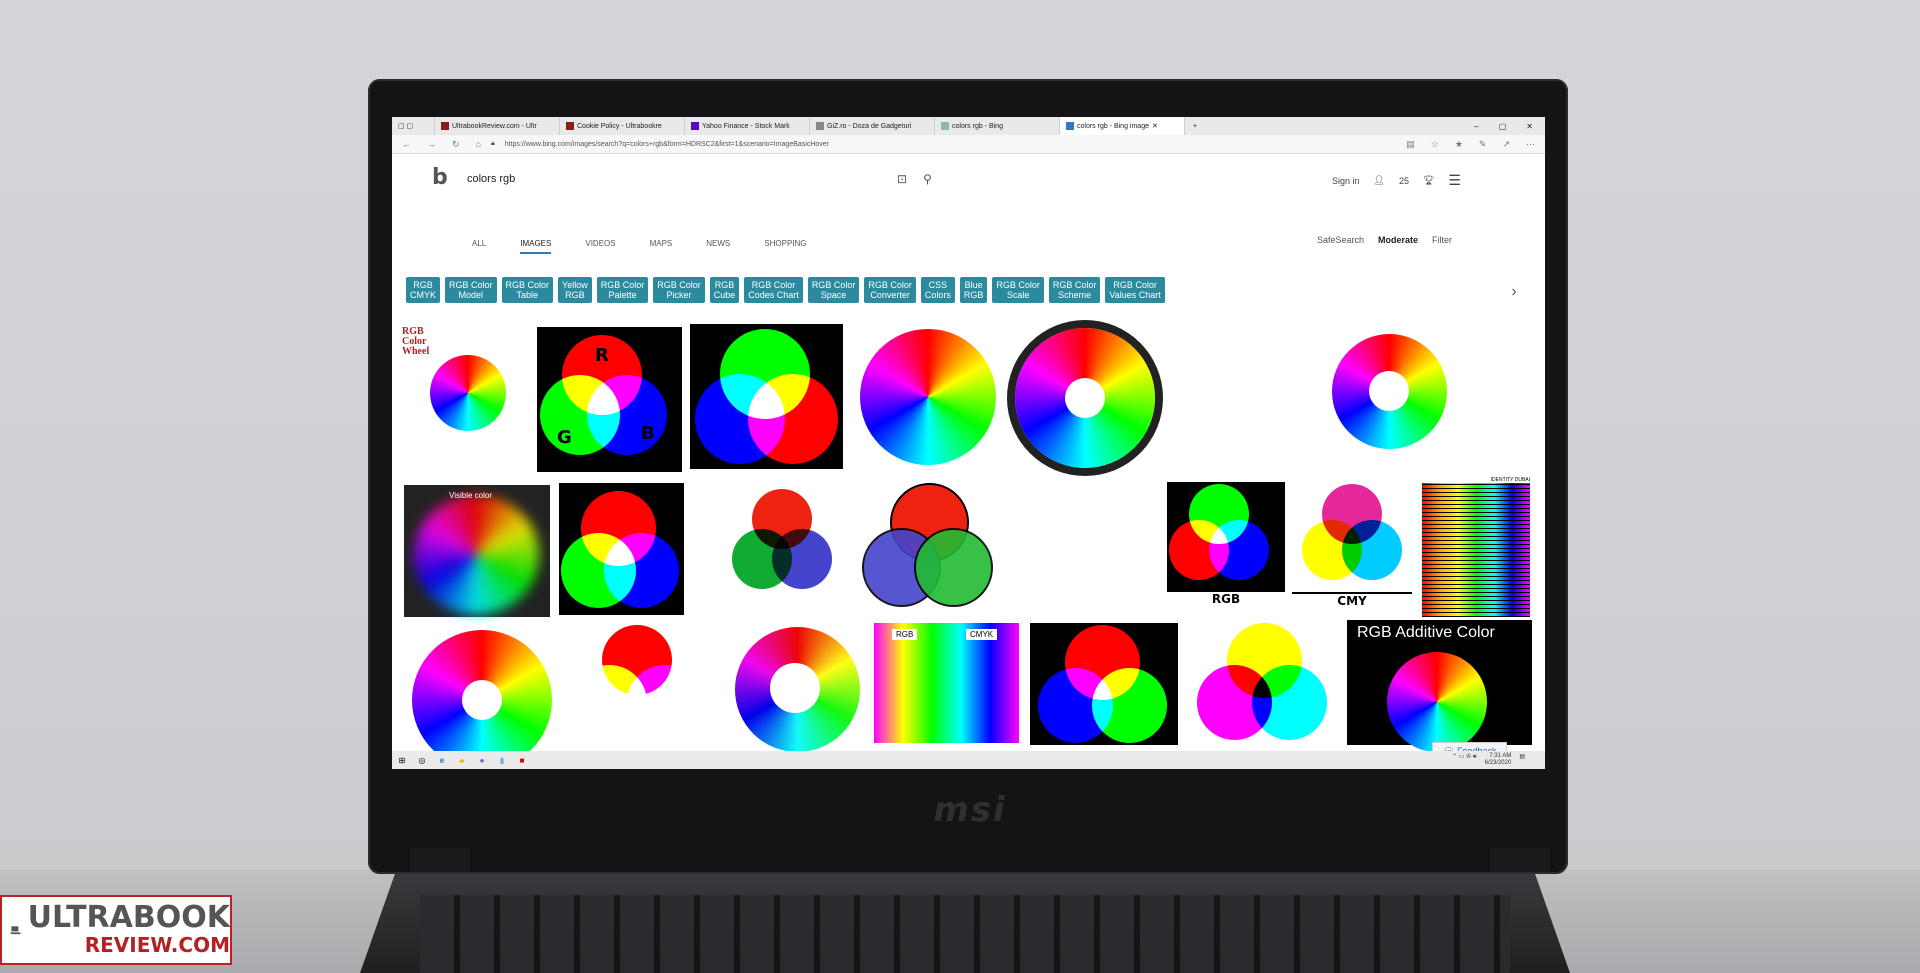  Describe the element at coordinates (128, 917) in the screenshot. I see `watermark-line1: ULTRABOOK` at that location.